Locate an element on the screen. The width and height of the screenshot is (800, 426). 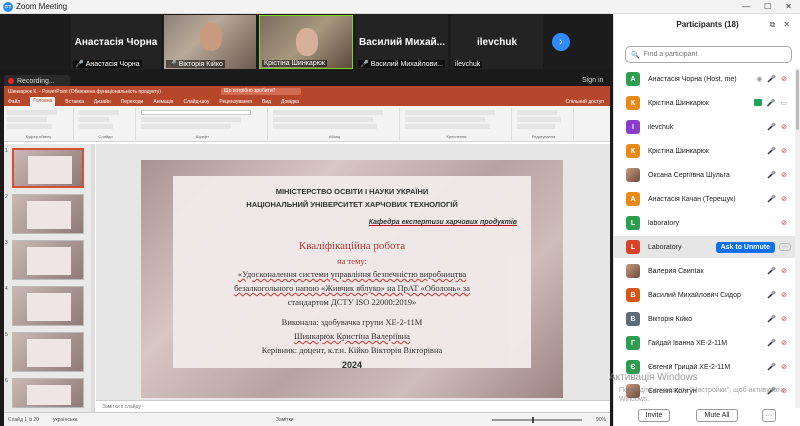
video-tile: Анастасія Чорна 🎤 Анастасія Чорна is located at coordinates (116, 42).